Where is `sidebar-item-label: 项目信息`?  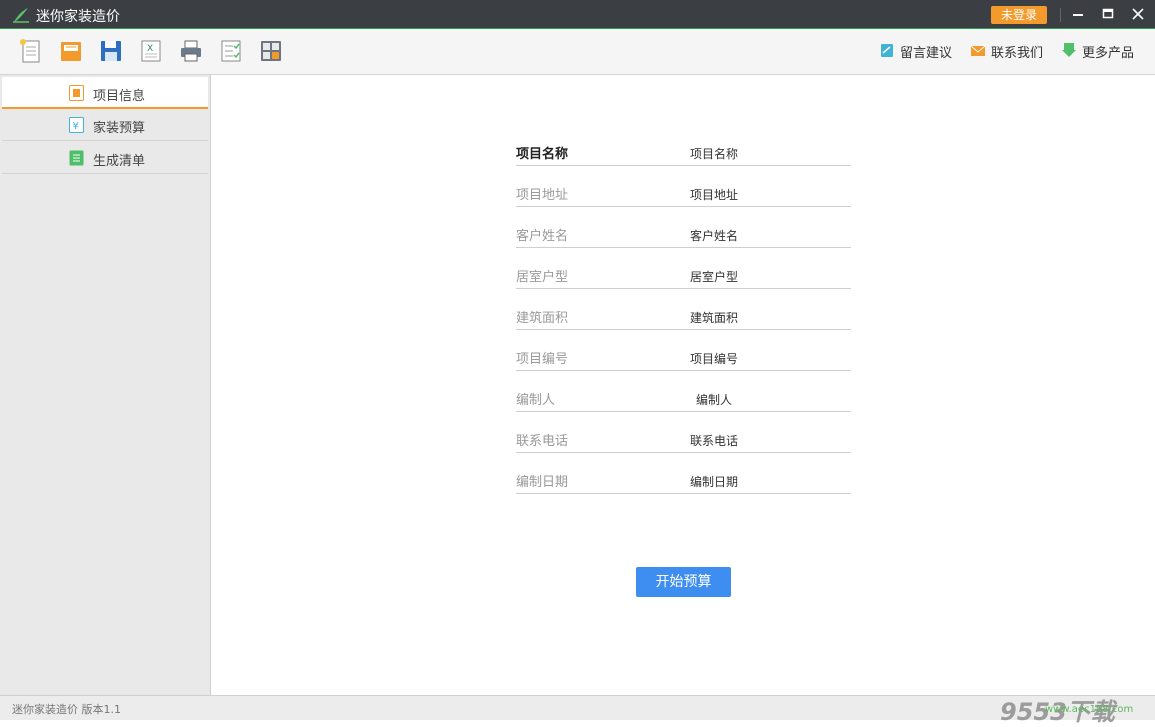 sidebar-item-label: 项目信息 is located at coordinates (119, 96).